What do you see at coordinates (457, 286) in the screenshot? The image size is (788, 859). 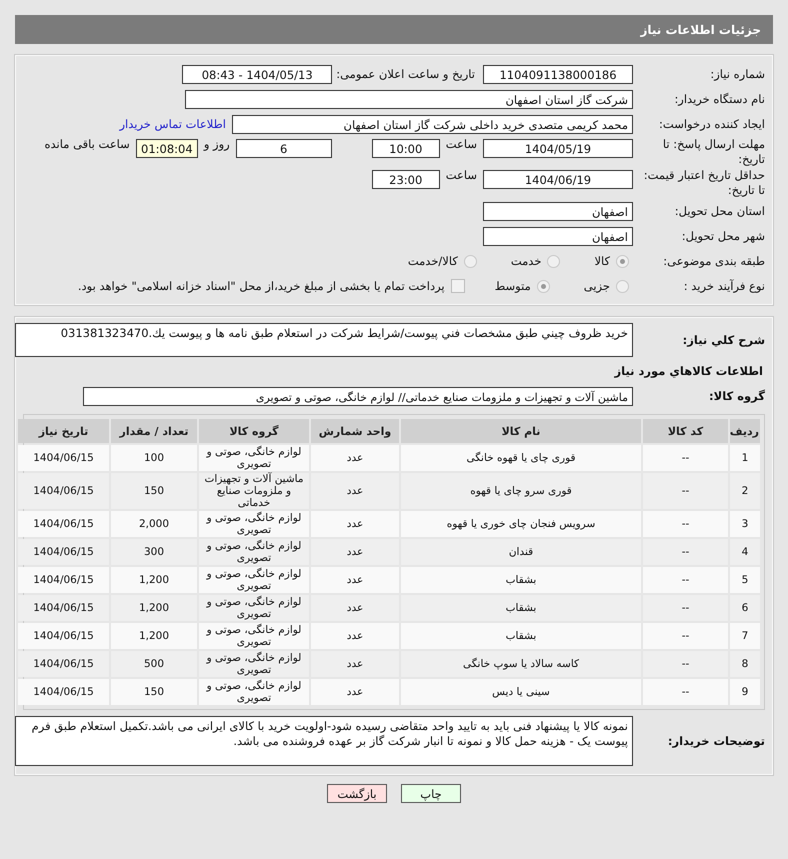 I see `checkbox` at bounding box center [457, 286].